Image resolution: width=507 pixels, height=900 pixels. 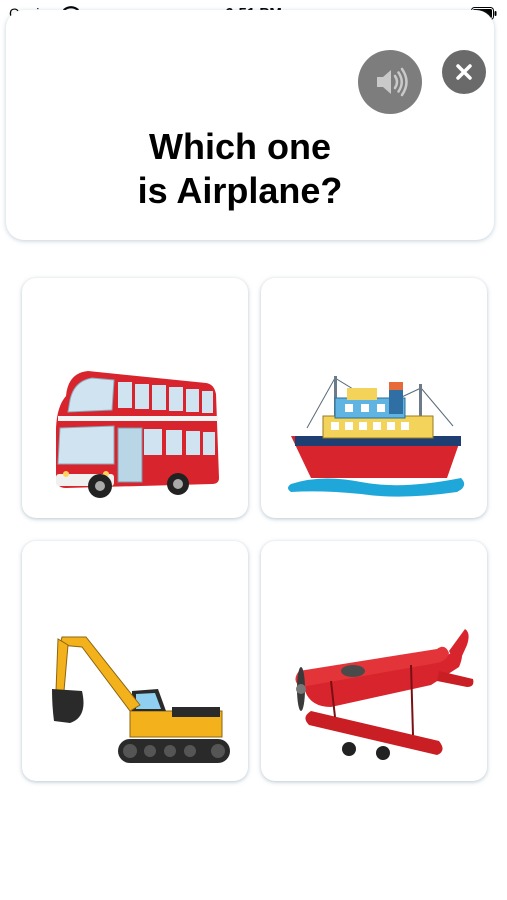 What do you see at coordinates (141, 699) in the screenshot?
I see `excavator-icon` at bounding box center [141, 699].